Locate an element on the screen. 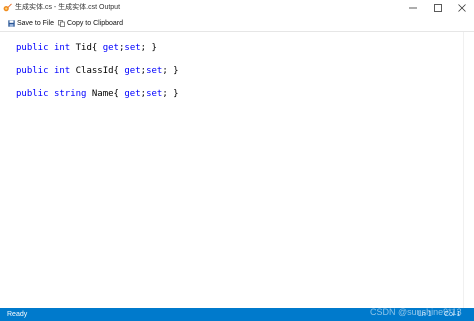 This screenshot has height=321, width=474. window-title: 生成实体.cs - 生成实体.cst Output is located at coordinates (68, 7).